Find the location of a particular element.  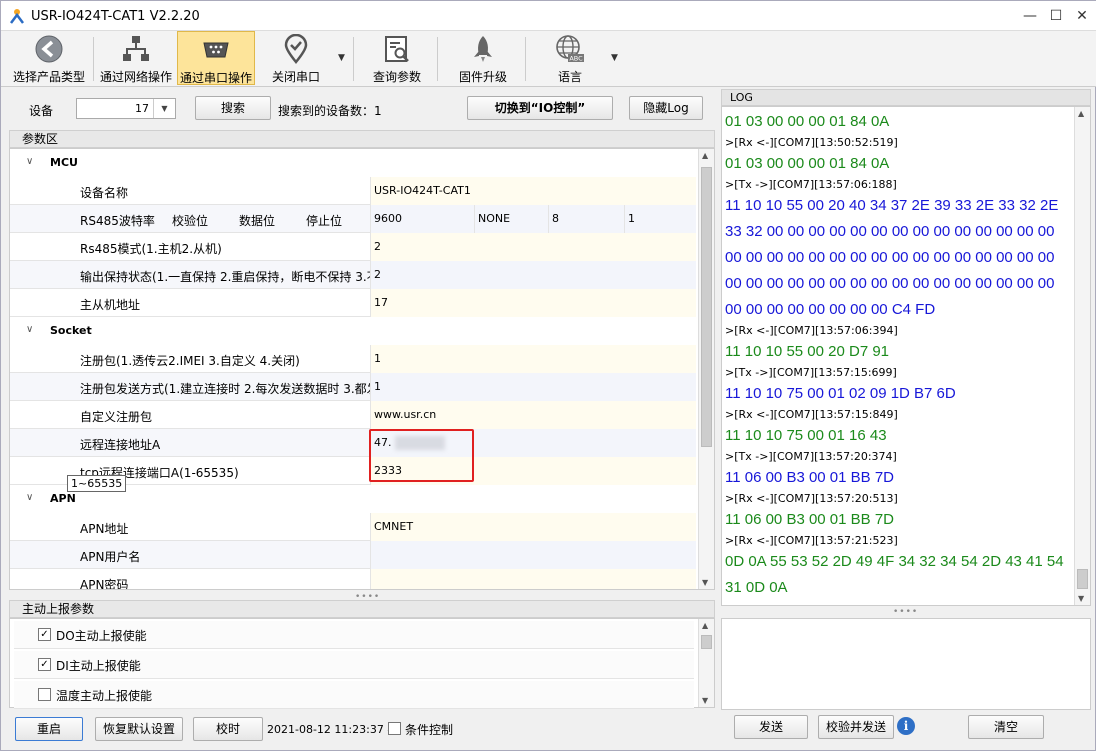

report-list: ✓ DO主动上报使能 ✓ DI主动上报使能 温度主动上报使能 ▲ ▼ is located at coordinates (362, 663).